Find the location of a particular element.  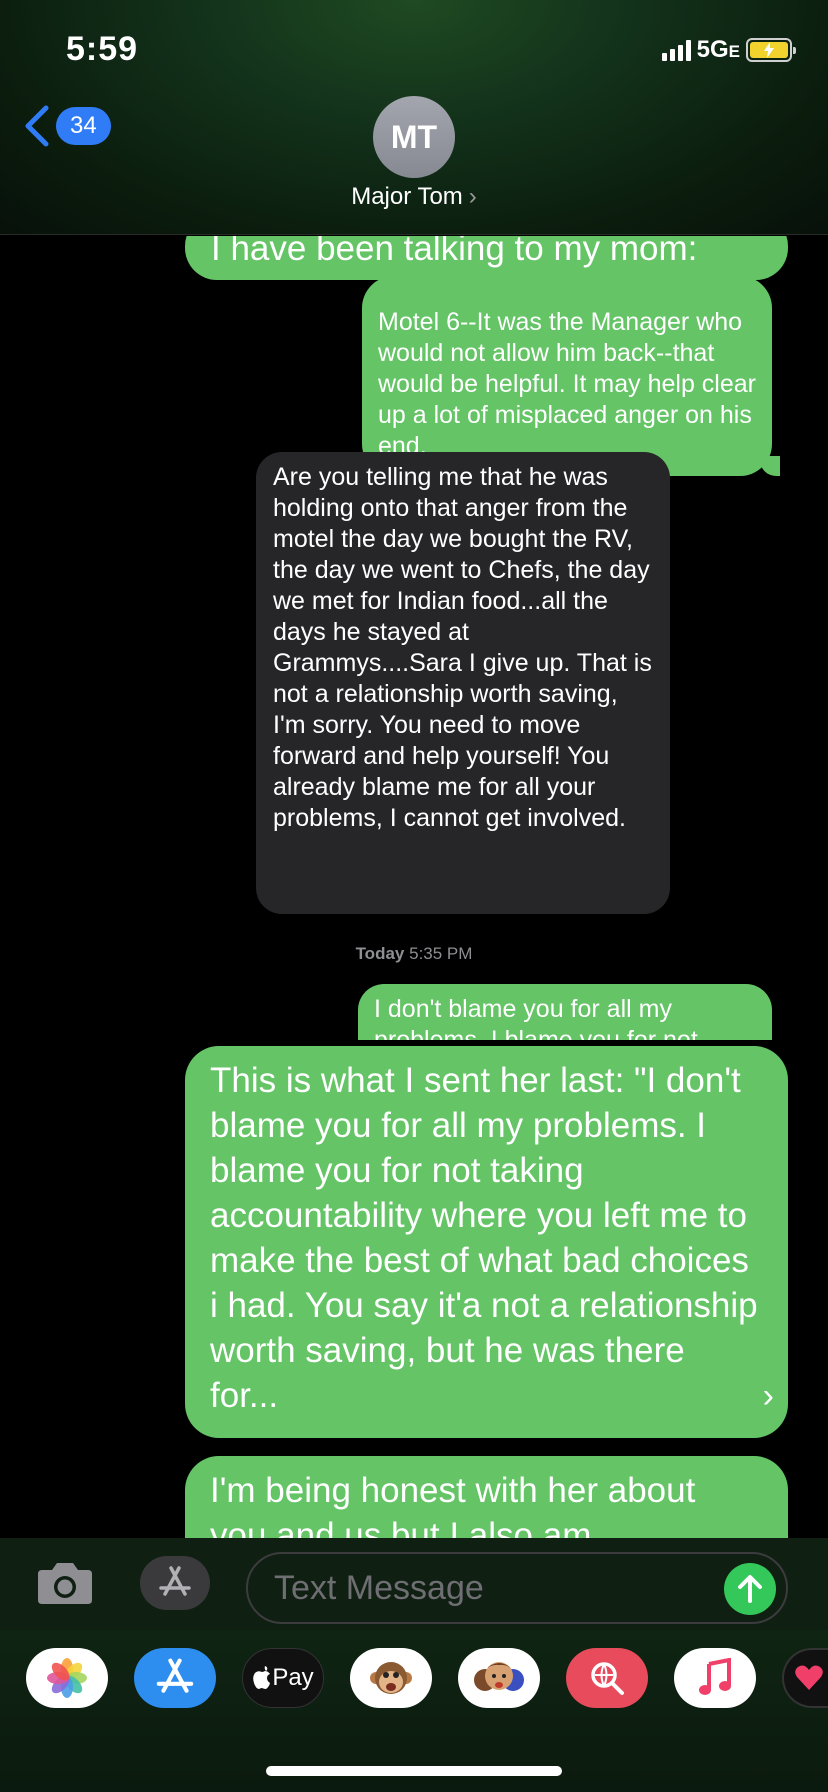

message-bubble-sent: I have been talking to my mom: is located at coordinates (486, 258).